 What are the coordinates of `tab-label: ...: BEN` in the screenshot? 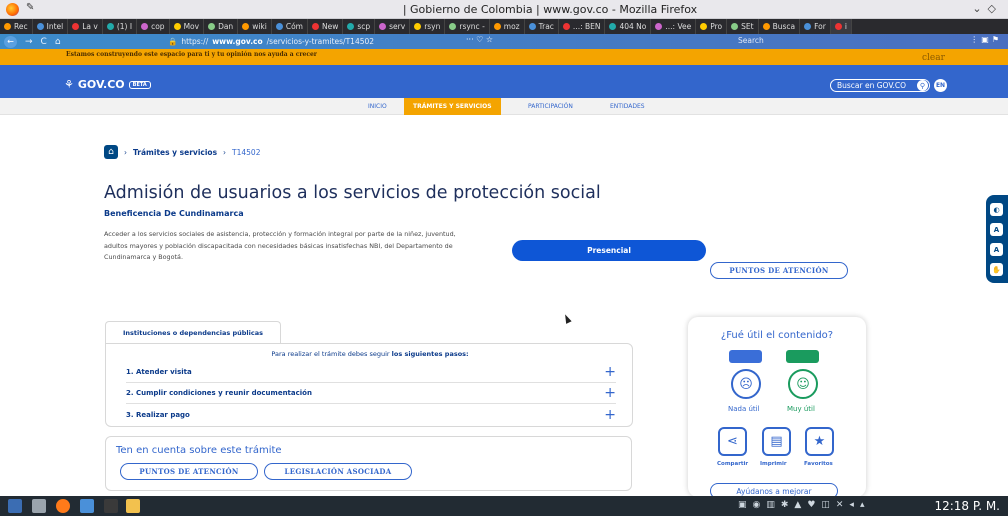 It's located at (586, 26).